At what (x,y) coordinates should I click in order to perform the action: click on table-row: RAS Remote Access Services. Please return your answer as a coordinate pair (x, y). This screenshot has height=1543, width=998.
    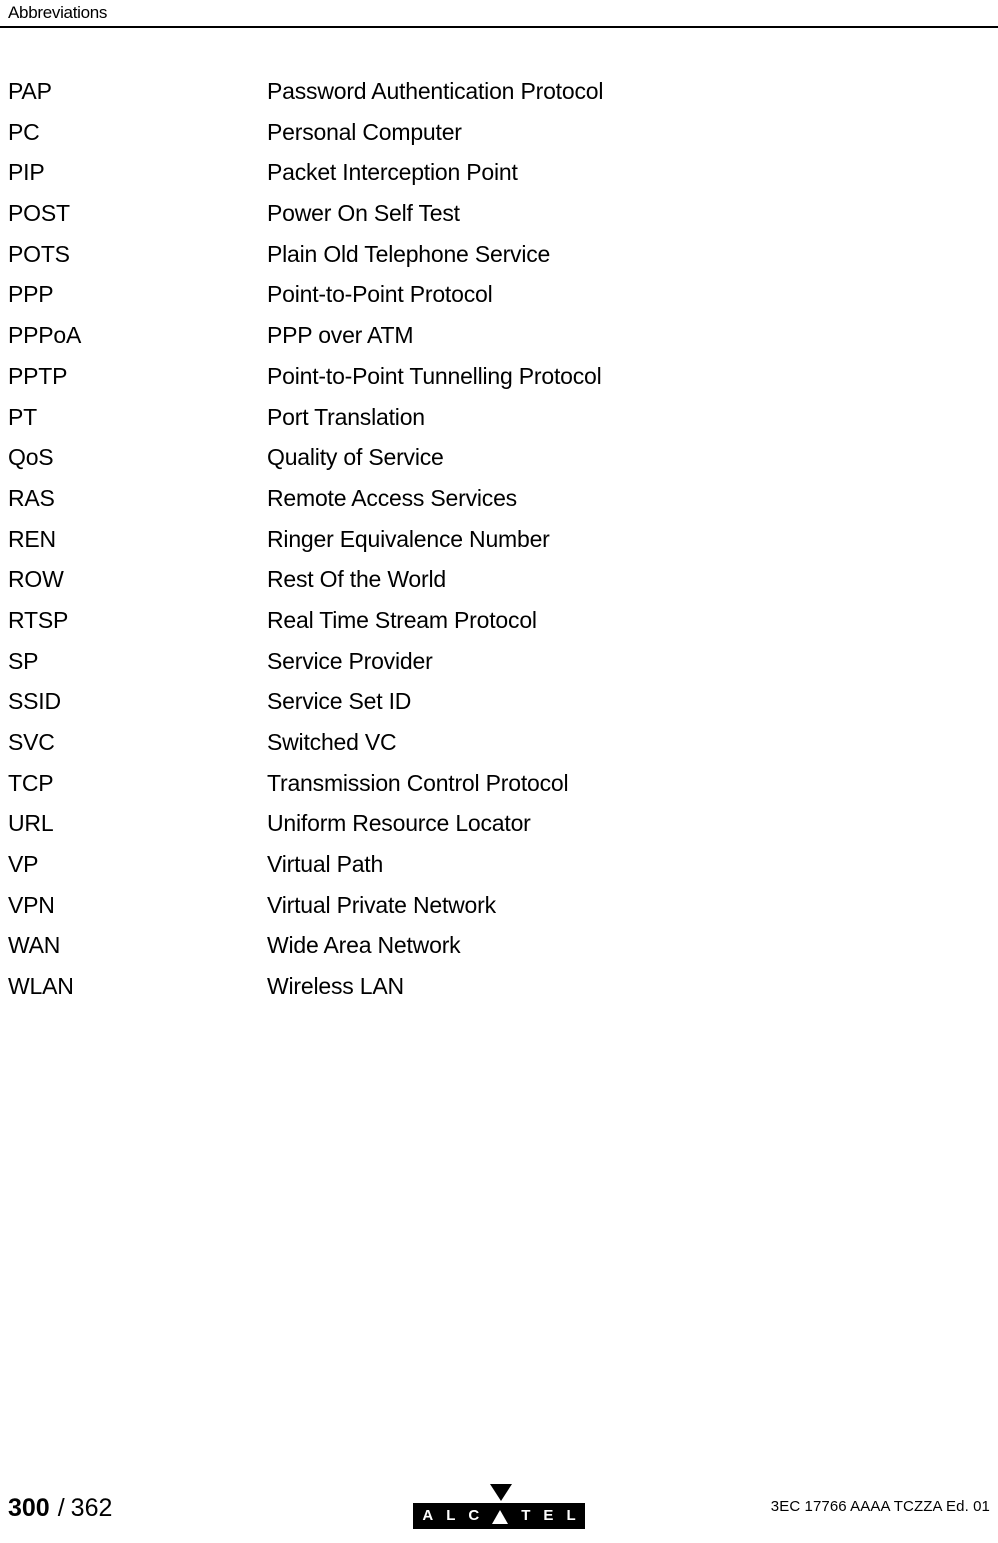
    Looking at the image, I should click on (499, 503).